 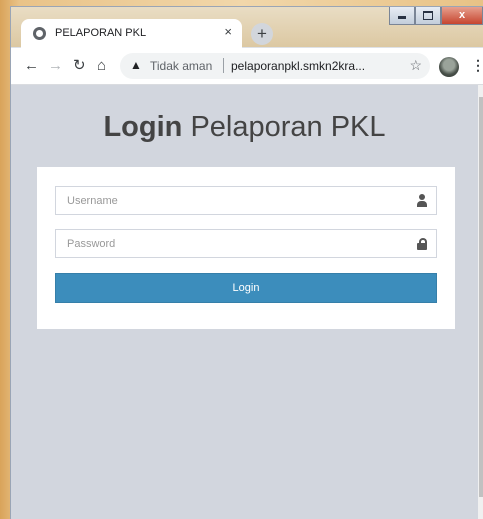 What do you see at coordinates (55, 66) in the screenshot?
I see `forward-arrow-icon: →` at bounding box center [55, 66].